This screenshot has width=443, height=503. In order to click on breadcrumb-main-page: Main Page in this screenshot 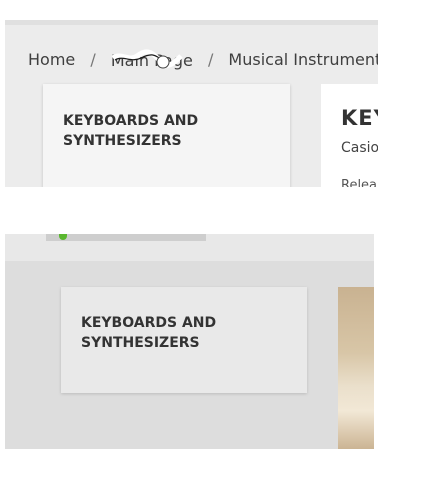, I will do `click(151, 60)`.